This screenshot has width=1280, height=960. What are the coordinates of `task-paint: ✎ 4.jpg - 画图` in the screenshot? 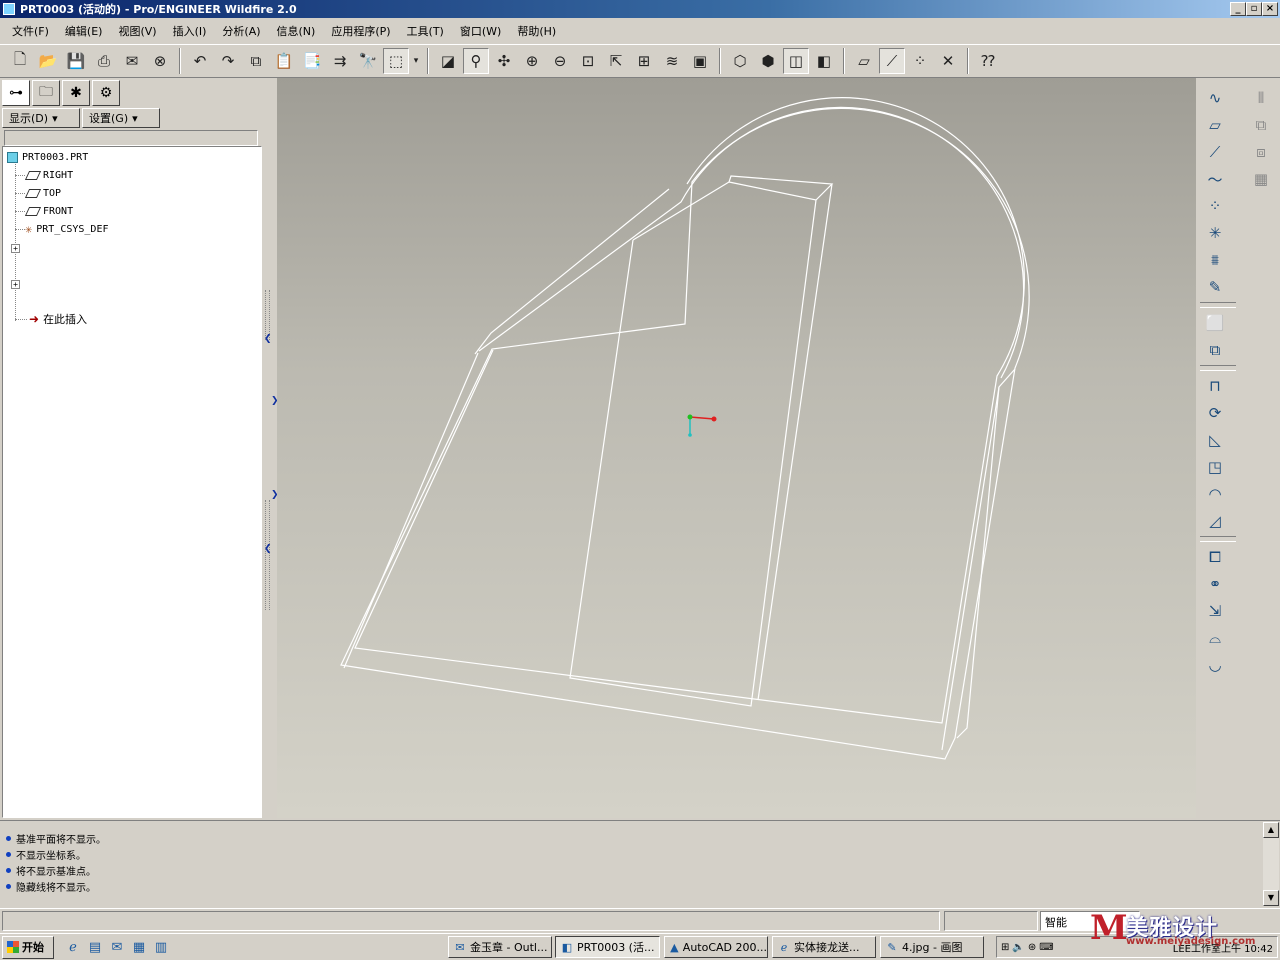 It's located at (932, 947).